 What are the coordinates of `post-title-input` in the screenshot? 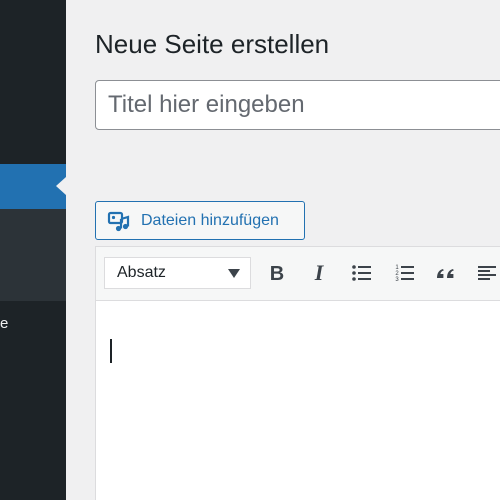 It's located at (297, 105).